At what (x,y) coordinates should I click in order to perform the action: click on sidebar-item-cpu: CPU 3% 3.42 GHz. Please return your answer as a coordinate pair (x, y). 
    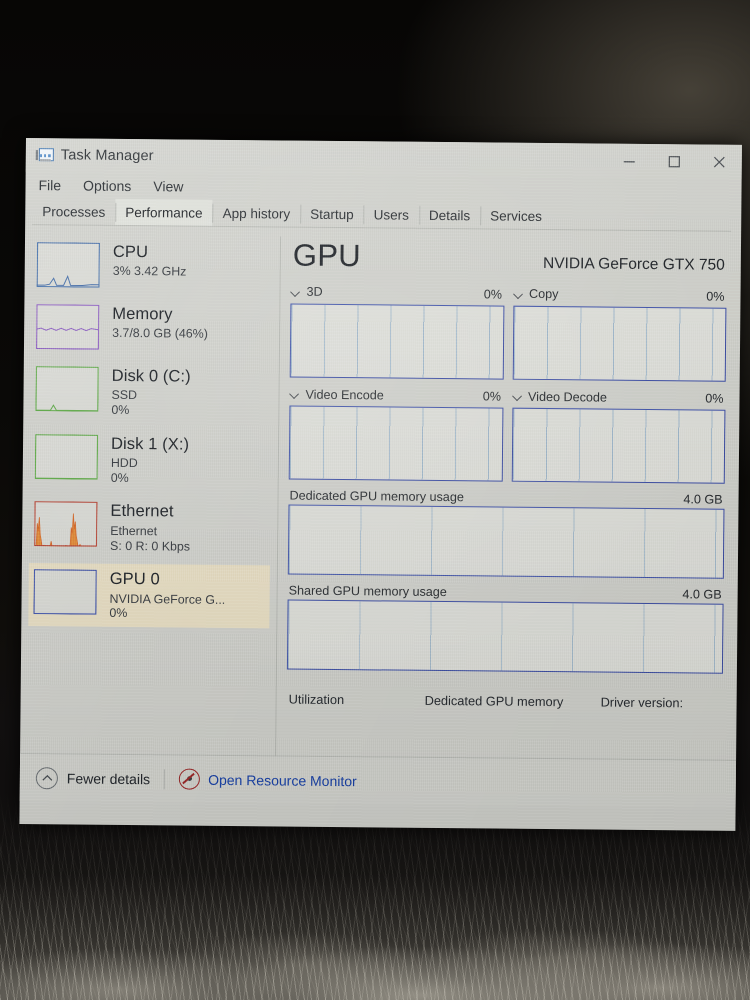
    Looking at the image, I should click on (153, 265).